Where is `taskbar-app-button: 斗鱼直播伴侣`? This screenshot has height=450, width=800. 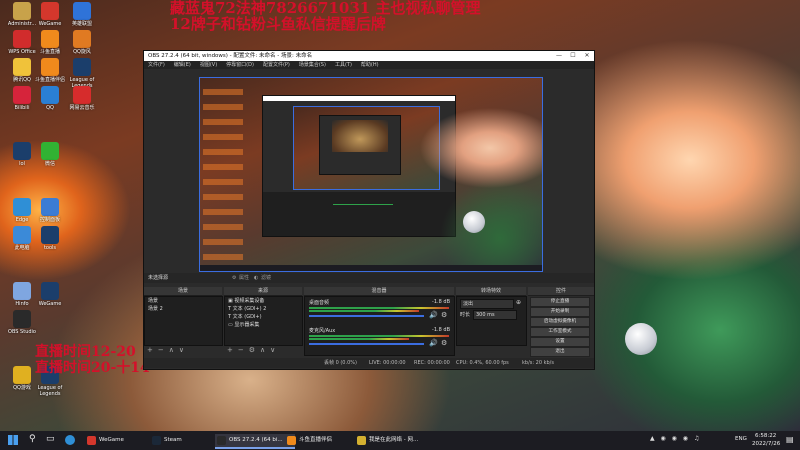 taskbar-app-button: 斗鱼直播伴侣 is located at coordinates (325, 440).